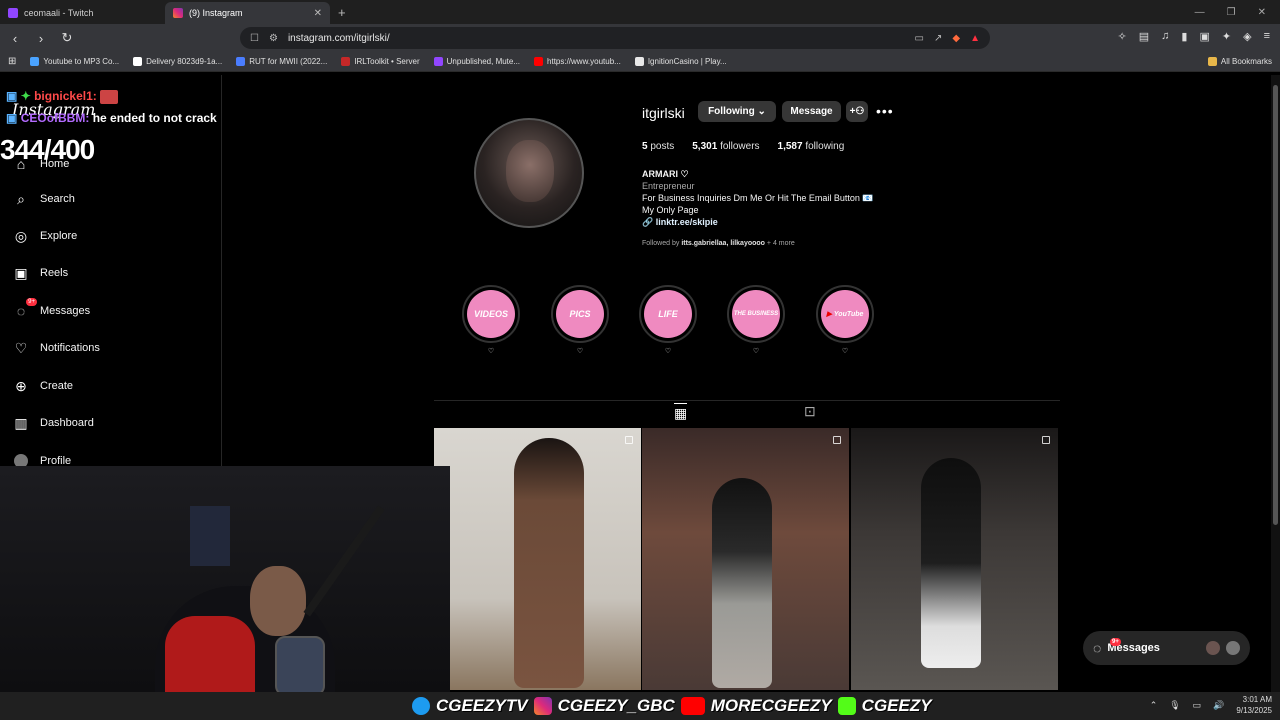 Image resolution: width=1280 pixels, height=720 pixels. Describe the element at coordinates (1184, 36) in the screenshot. I see `panel-icon: ▮` at that location.